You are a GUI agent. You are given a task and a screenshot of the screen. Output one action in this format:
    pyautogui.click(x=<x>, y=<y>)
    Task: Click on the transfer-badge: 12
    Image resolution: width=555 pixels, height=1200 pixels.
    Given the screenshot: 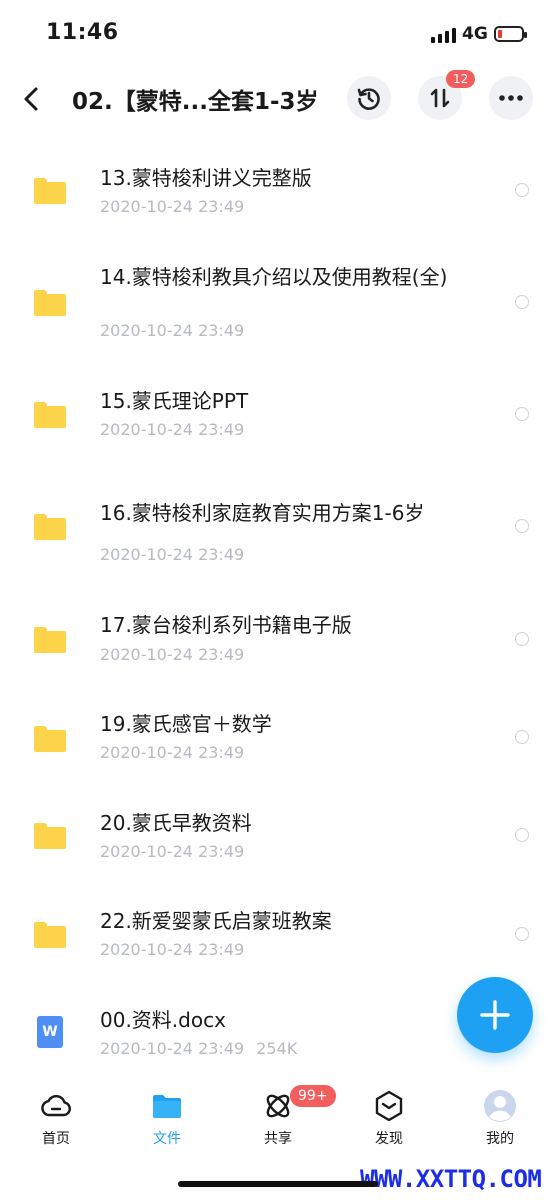 What is the action you would take?
    pyautogui.click(x=461, y=79)
    